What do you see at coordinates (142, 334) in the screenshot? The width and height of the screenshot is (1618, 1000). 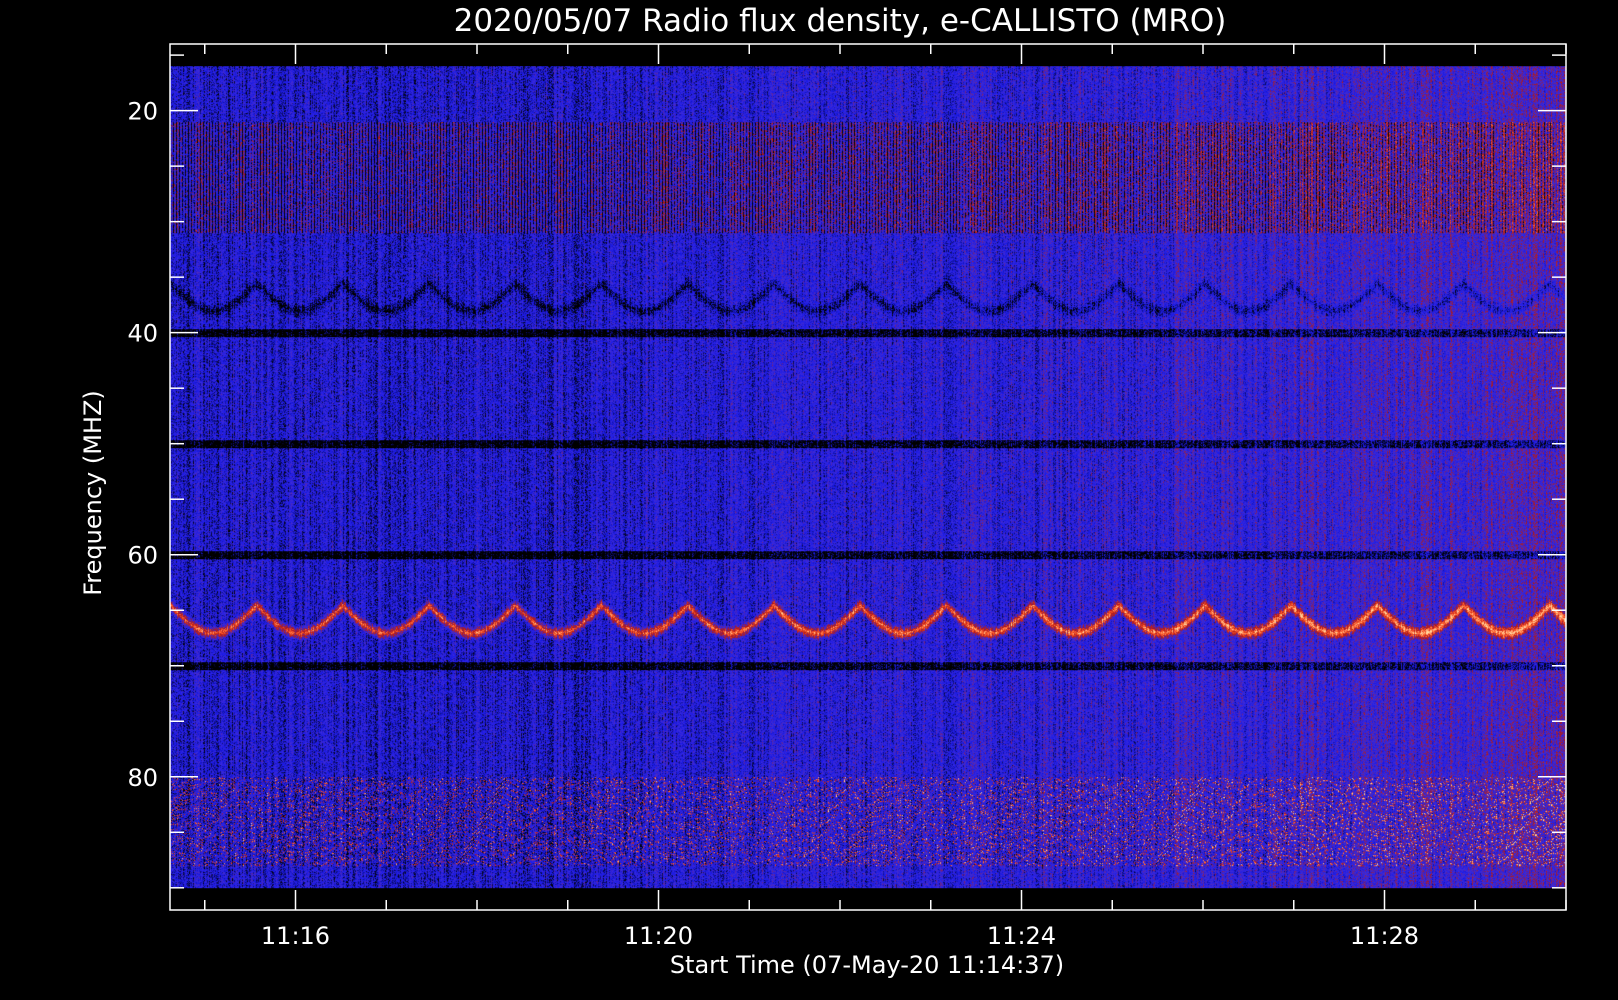 I see `y-tick-label: 40` at bounding box center [142, 334].